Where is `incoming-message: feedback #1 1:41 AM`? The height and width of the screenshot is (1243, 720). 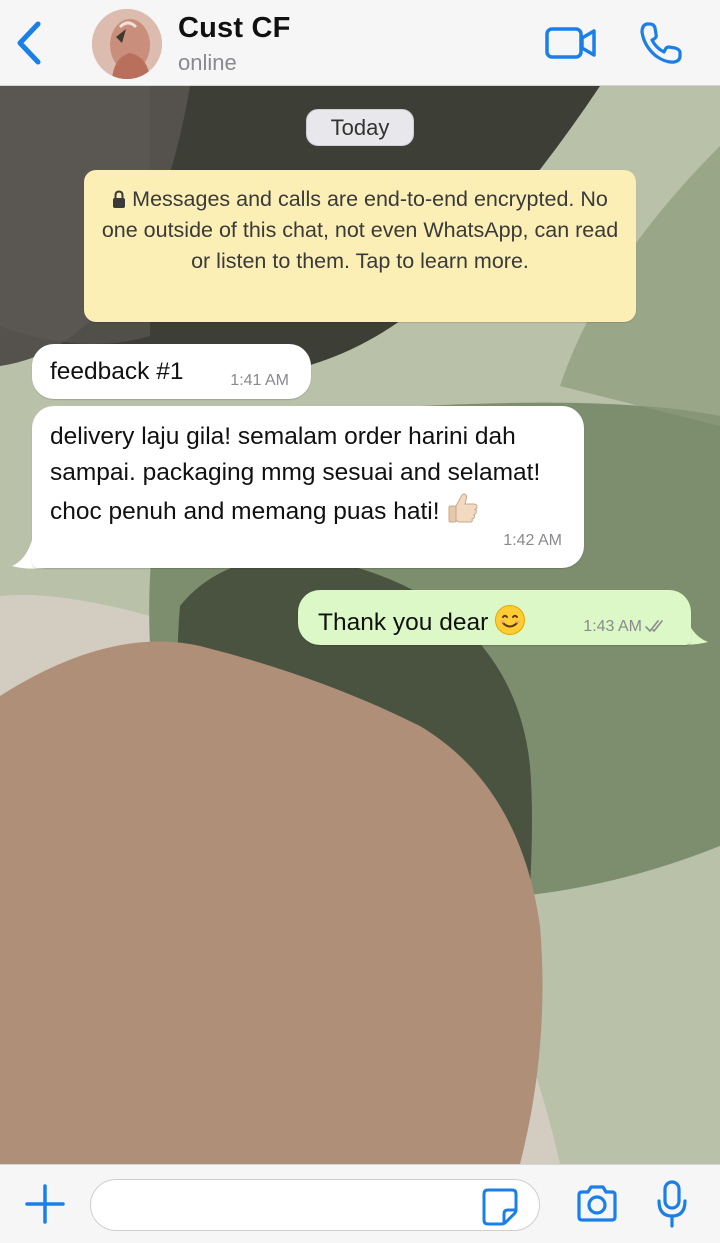 incoming-message: feedback #1 1:41 AM is located at coordinates (171, 371).